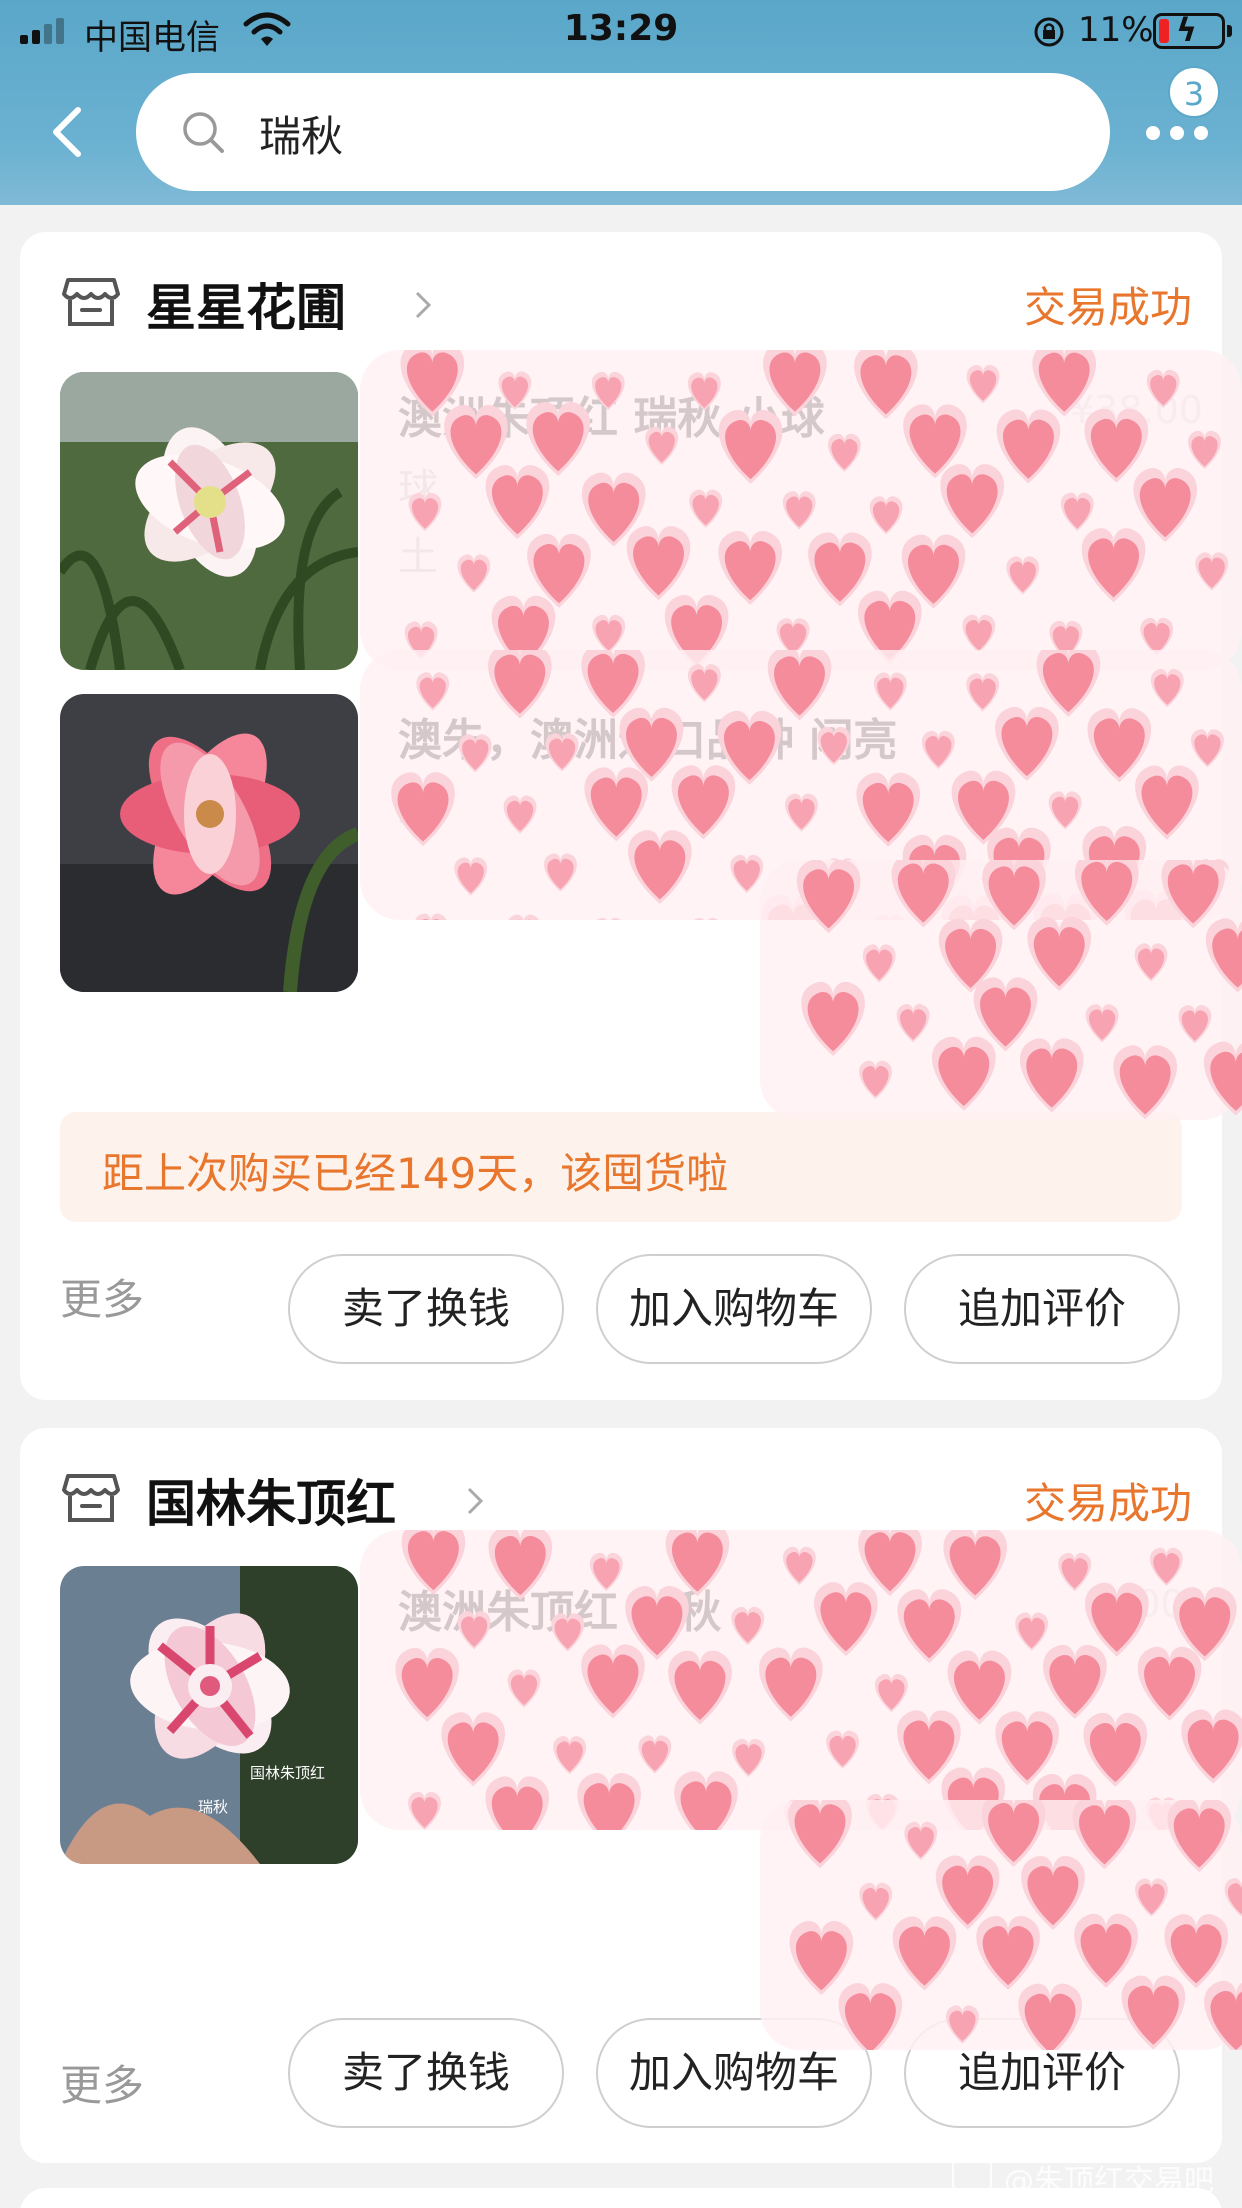 This screenshot has height=2208, width=1242. What do you see at coordinates (203, 132) in the screenshot?
I see `search-icon` at bounding box center [203, 132].